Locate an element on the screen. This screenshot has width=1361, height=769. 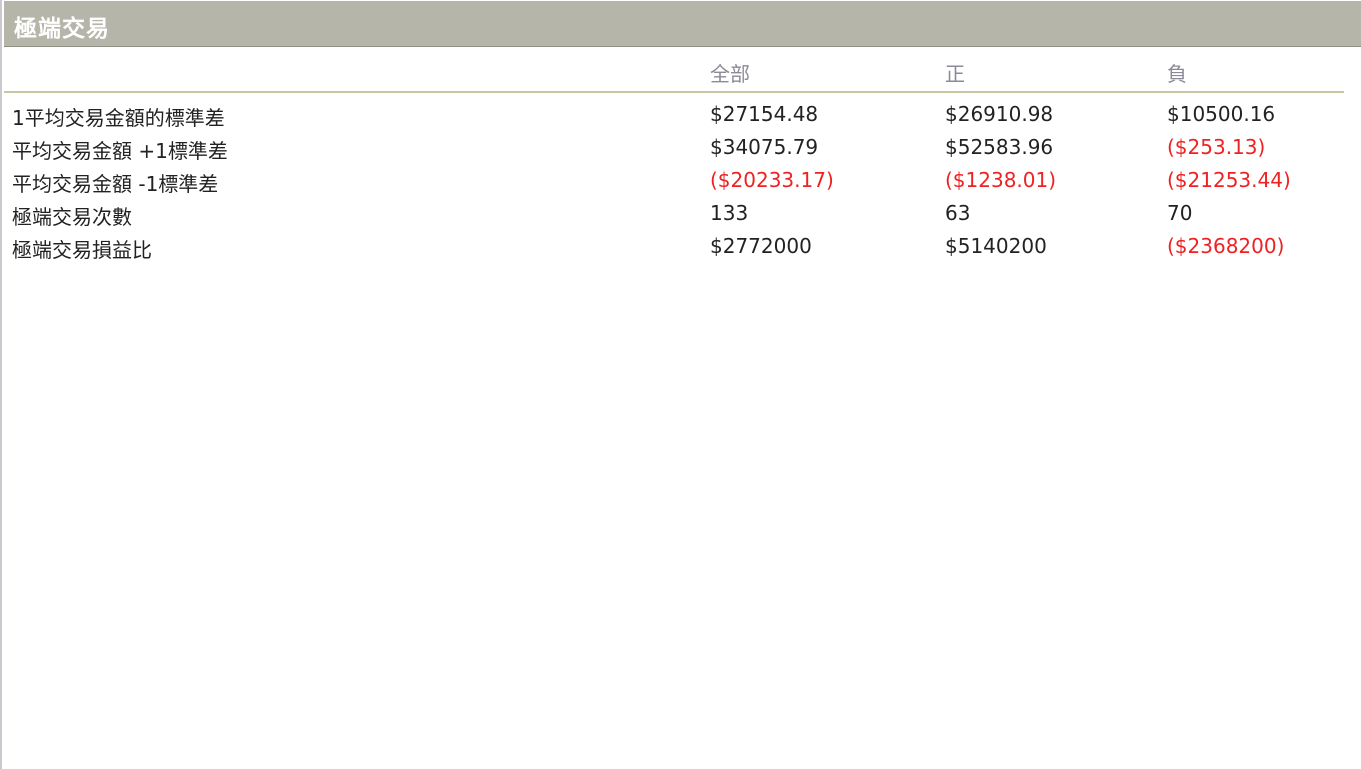
value-positive: ($1238.01) is located at coordinates (1001, 180).